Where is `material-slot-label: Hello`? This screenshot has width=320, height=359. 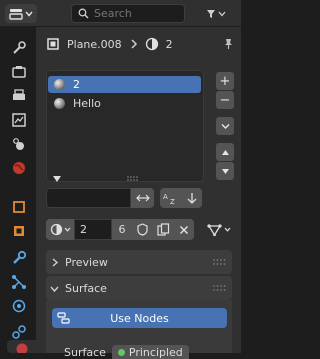 material-slot-label: Hello is located at coordinates (87, 103).